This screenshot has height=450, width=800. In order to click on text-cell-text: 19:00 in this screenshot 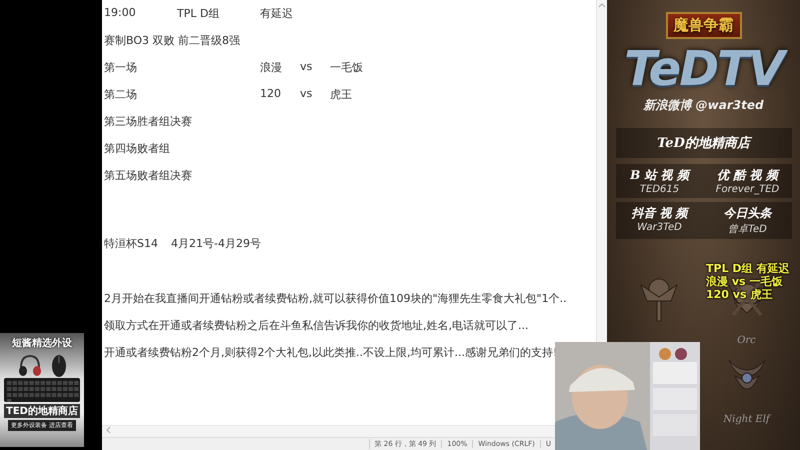, I will do `click(120, 12)`.